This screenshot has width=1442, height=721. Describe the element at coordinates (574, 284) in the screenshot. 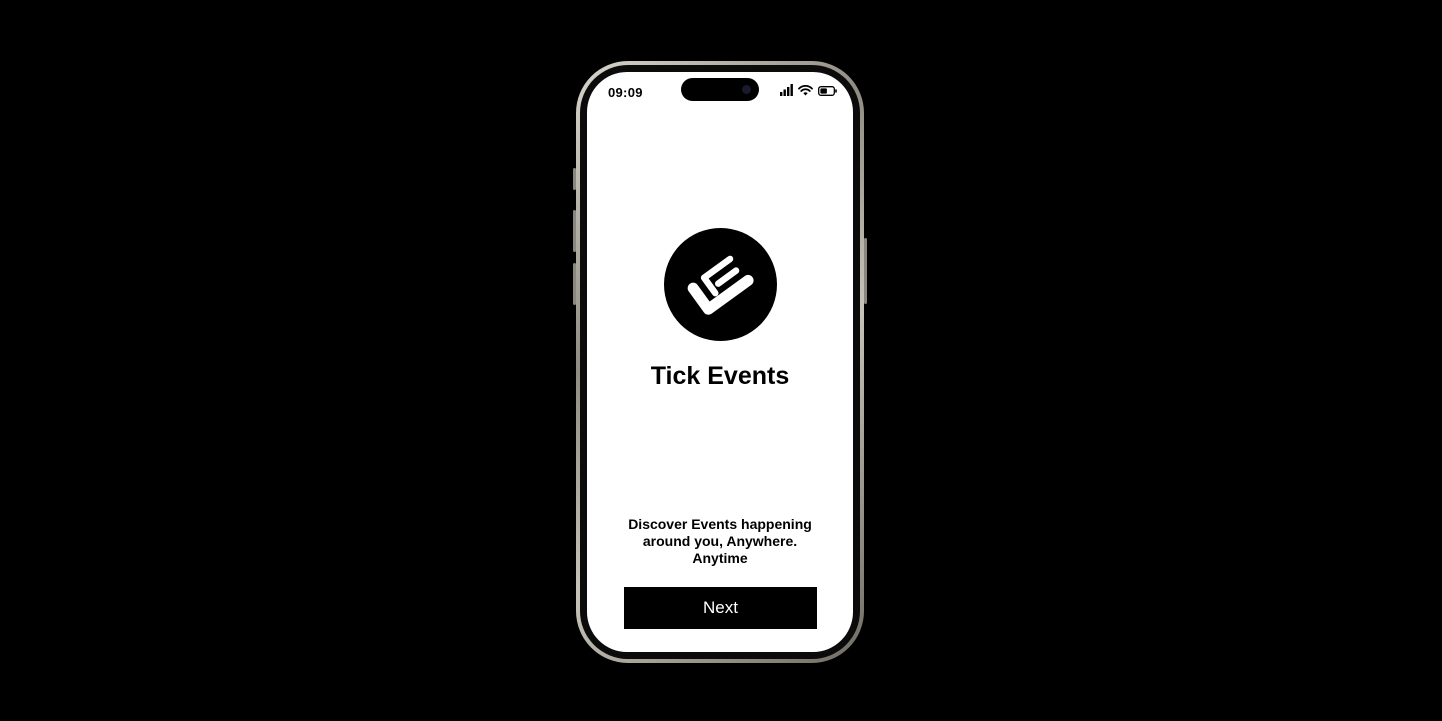

I see `volume-down-button` at that location.